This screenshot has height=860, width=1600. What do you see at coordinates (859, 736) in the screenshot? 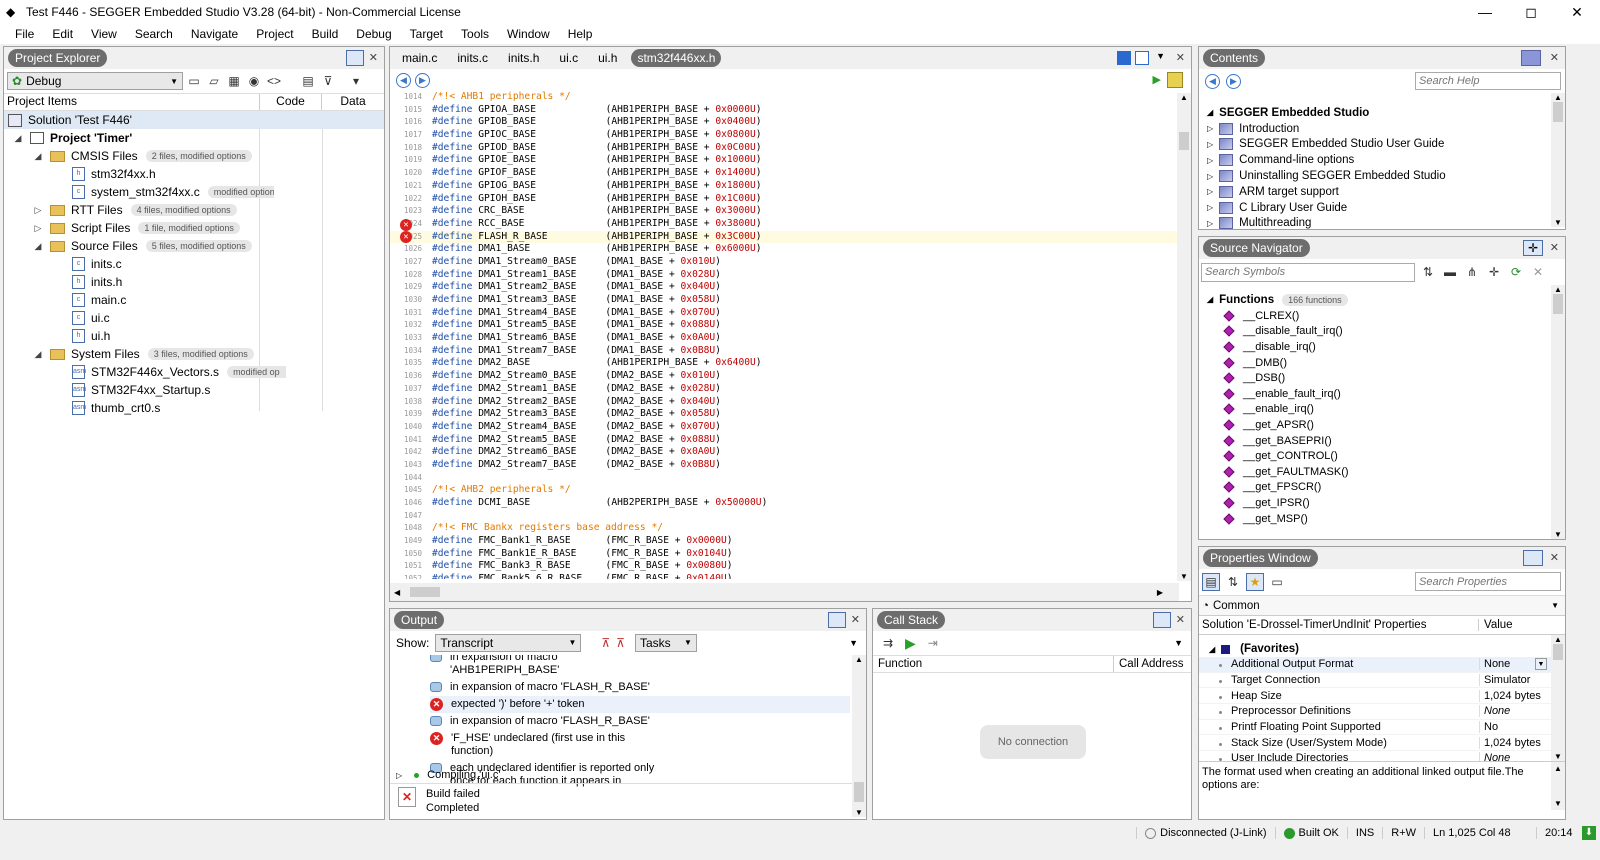
I see `output-scrollbar: ▲ ▼` at bounding box center [859, 736].